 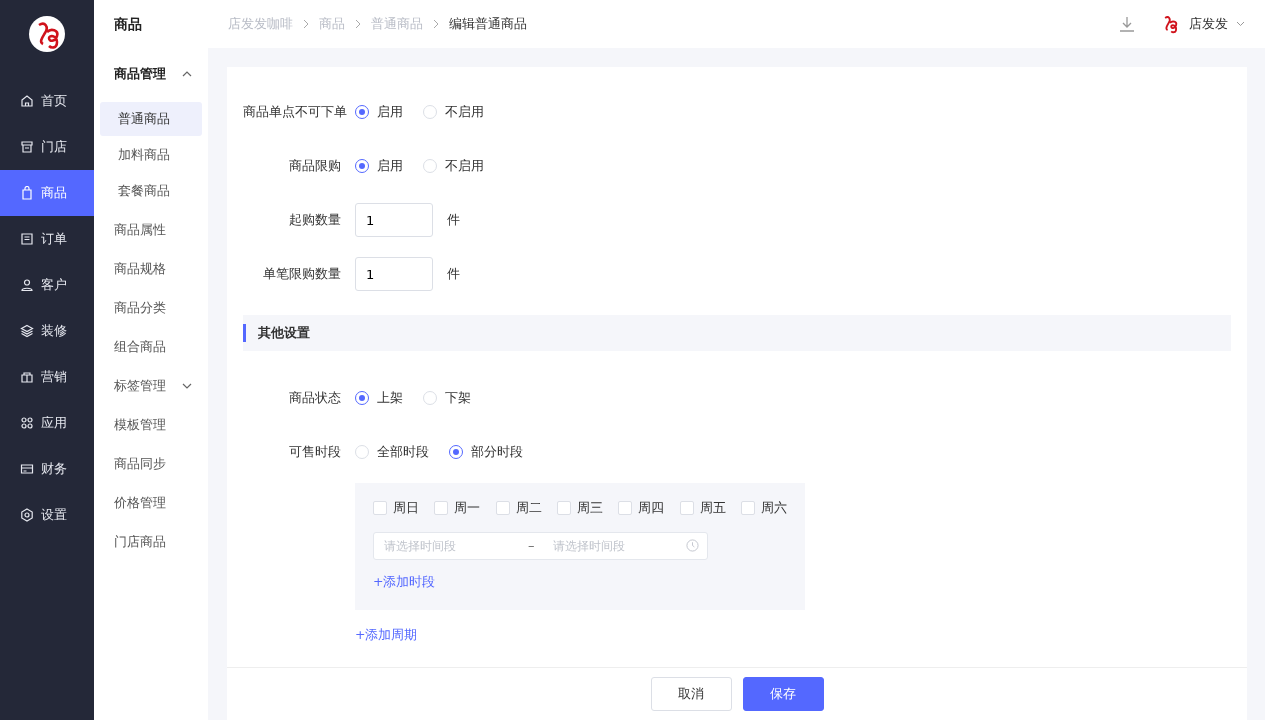 I want to click on sidebar-item: 模板管理, so click(x=151, y=424).